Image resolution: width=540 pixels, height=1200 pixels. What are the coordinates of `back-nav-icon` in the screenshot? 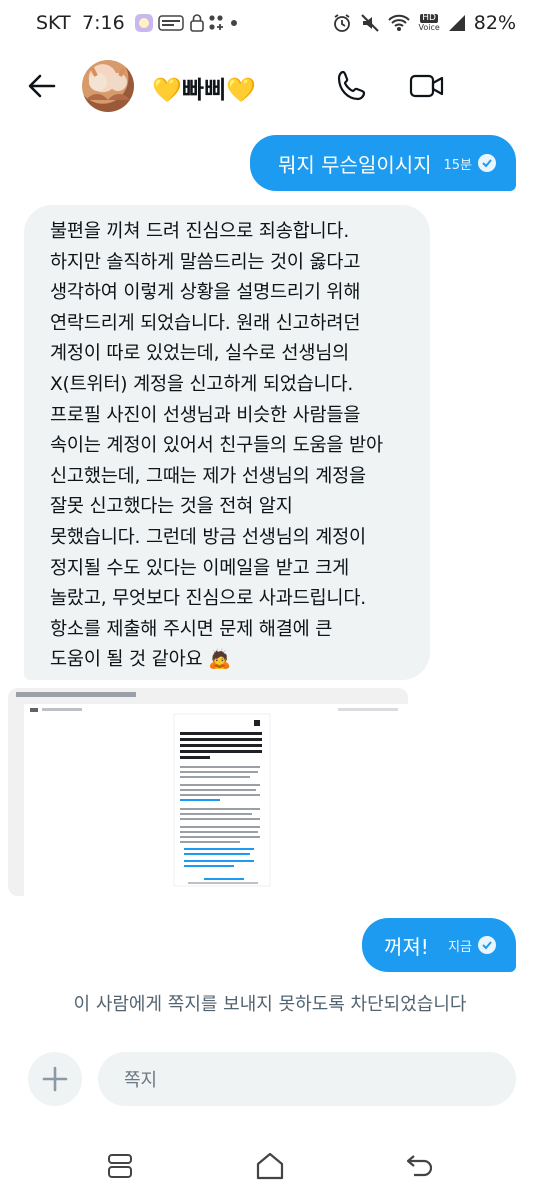 It's located at (419, 1166).